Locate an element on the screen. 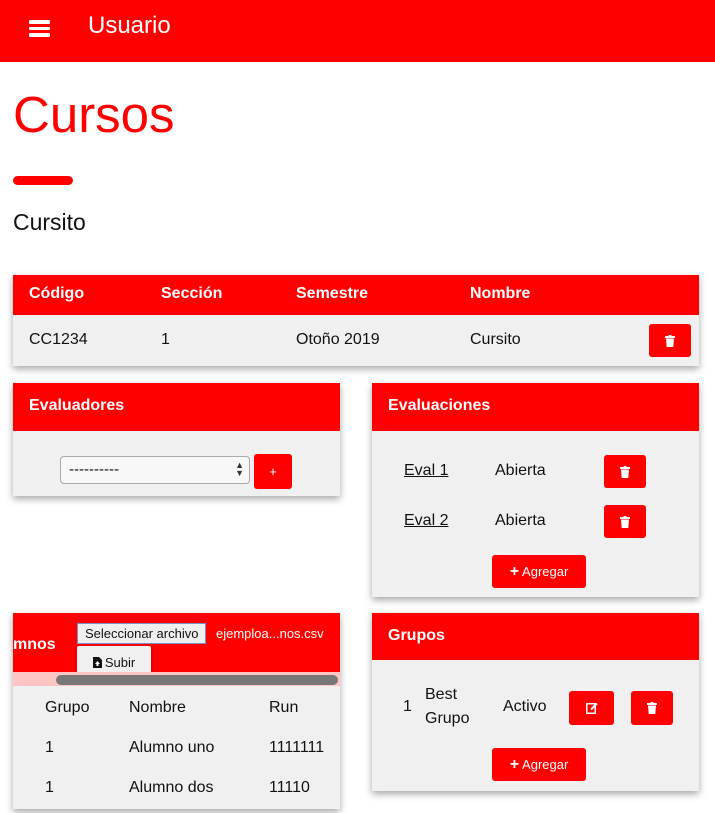 This screenshot has width=715, height=813. select-arrows-icon: ▲ ▼ is located at coordinates (239, 469).